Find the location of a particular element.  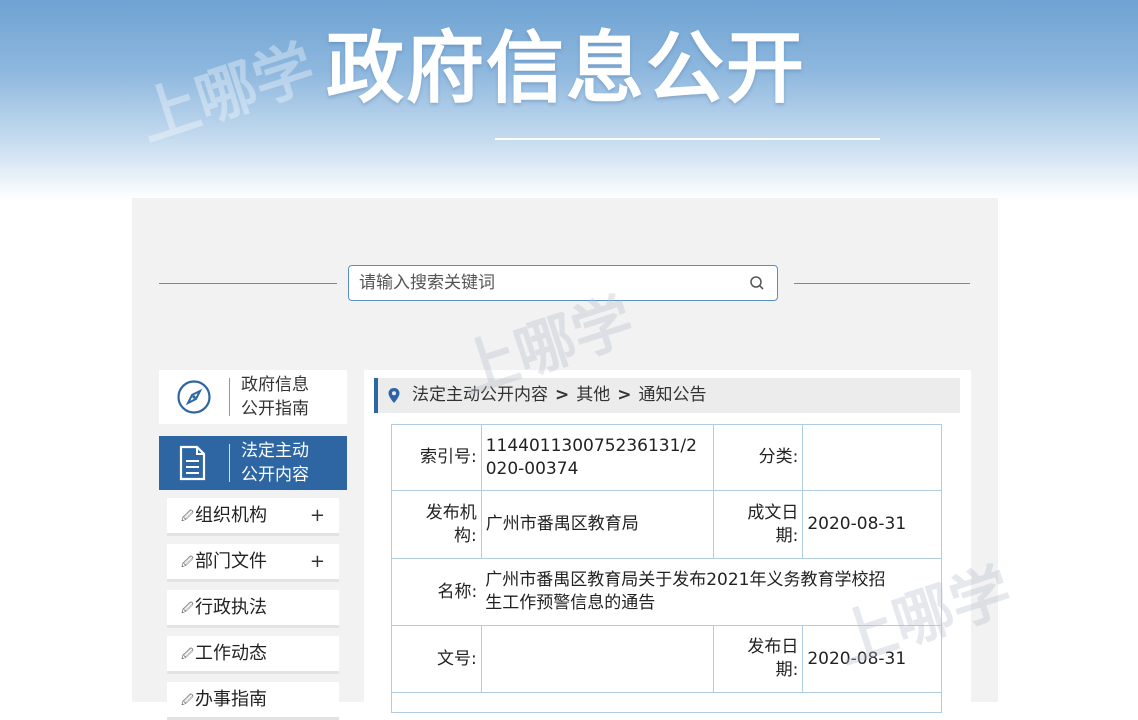

sidebar-subitem-organization: 🖉 组织机构 + is located at coordinates (253, 517).